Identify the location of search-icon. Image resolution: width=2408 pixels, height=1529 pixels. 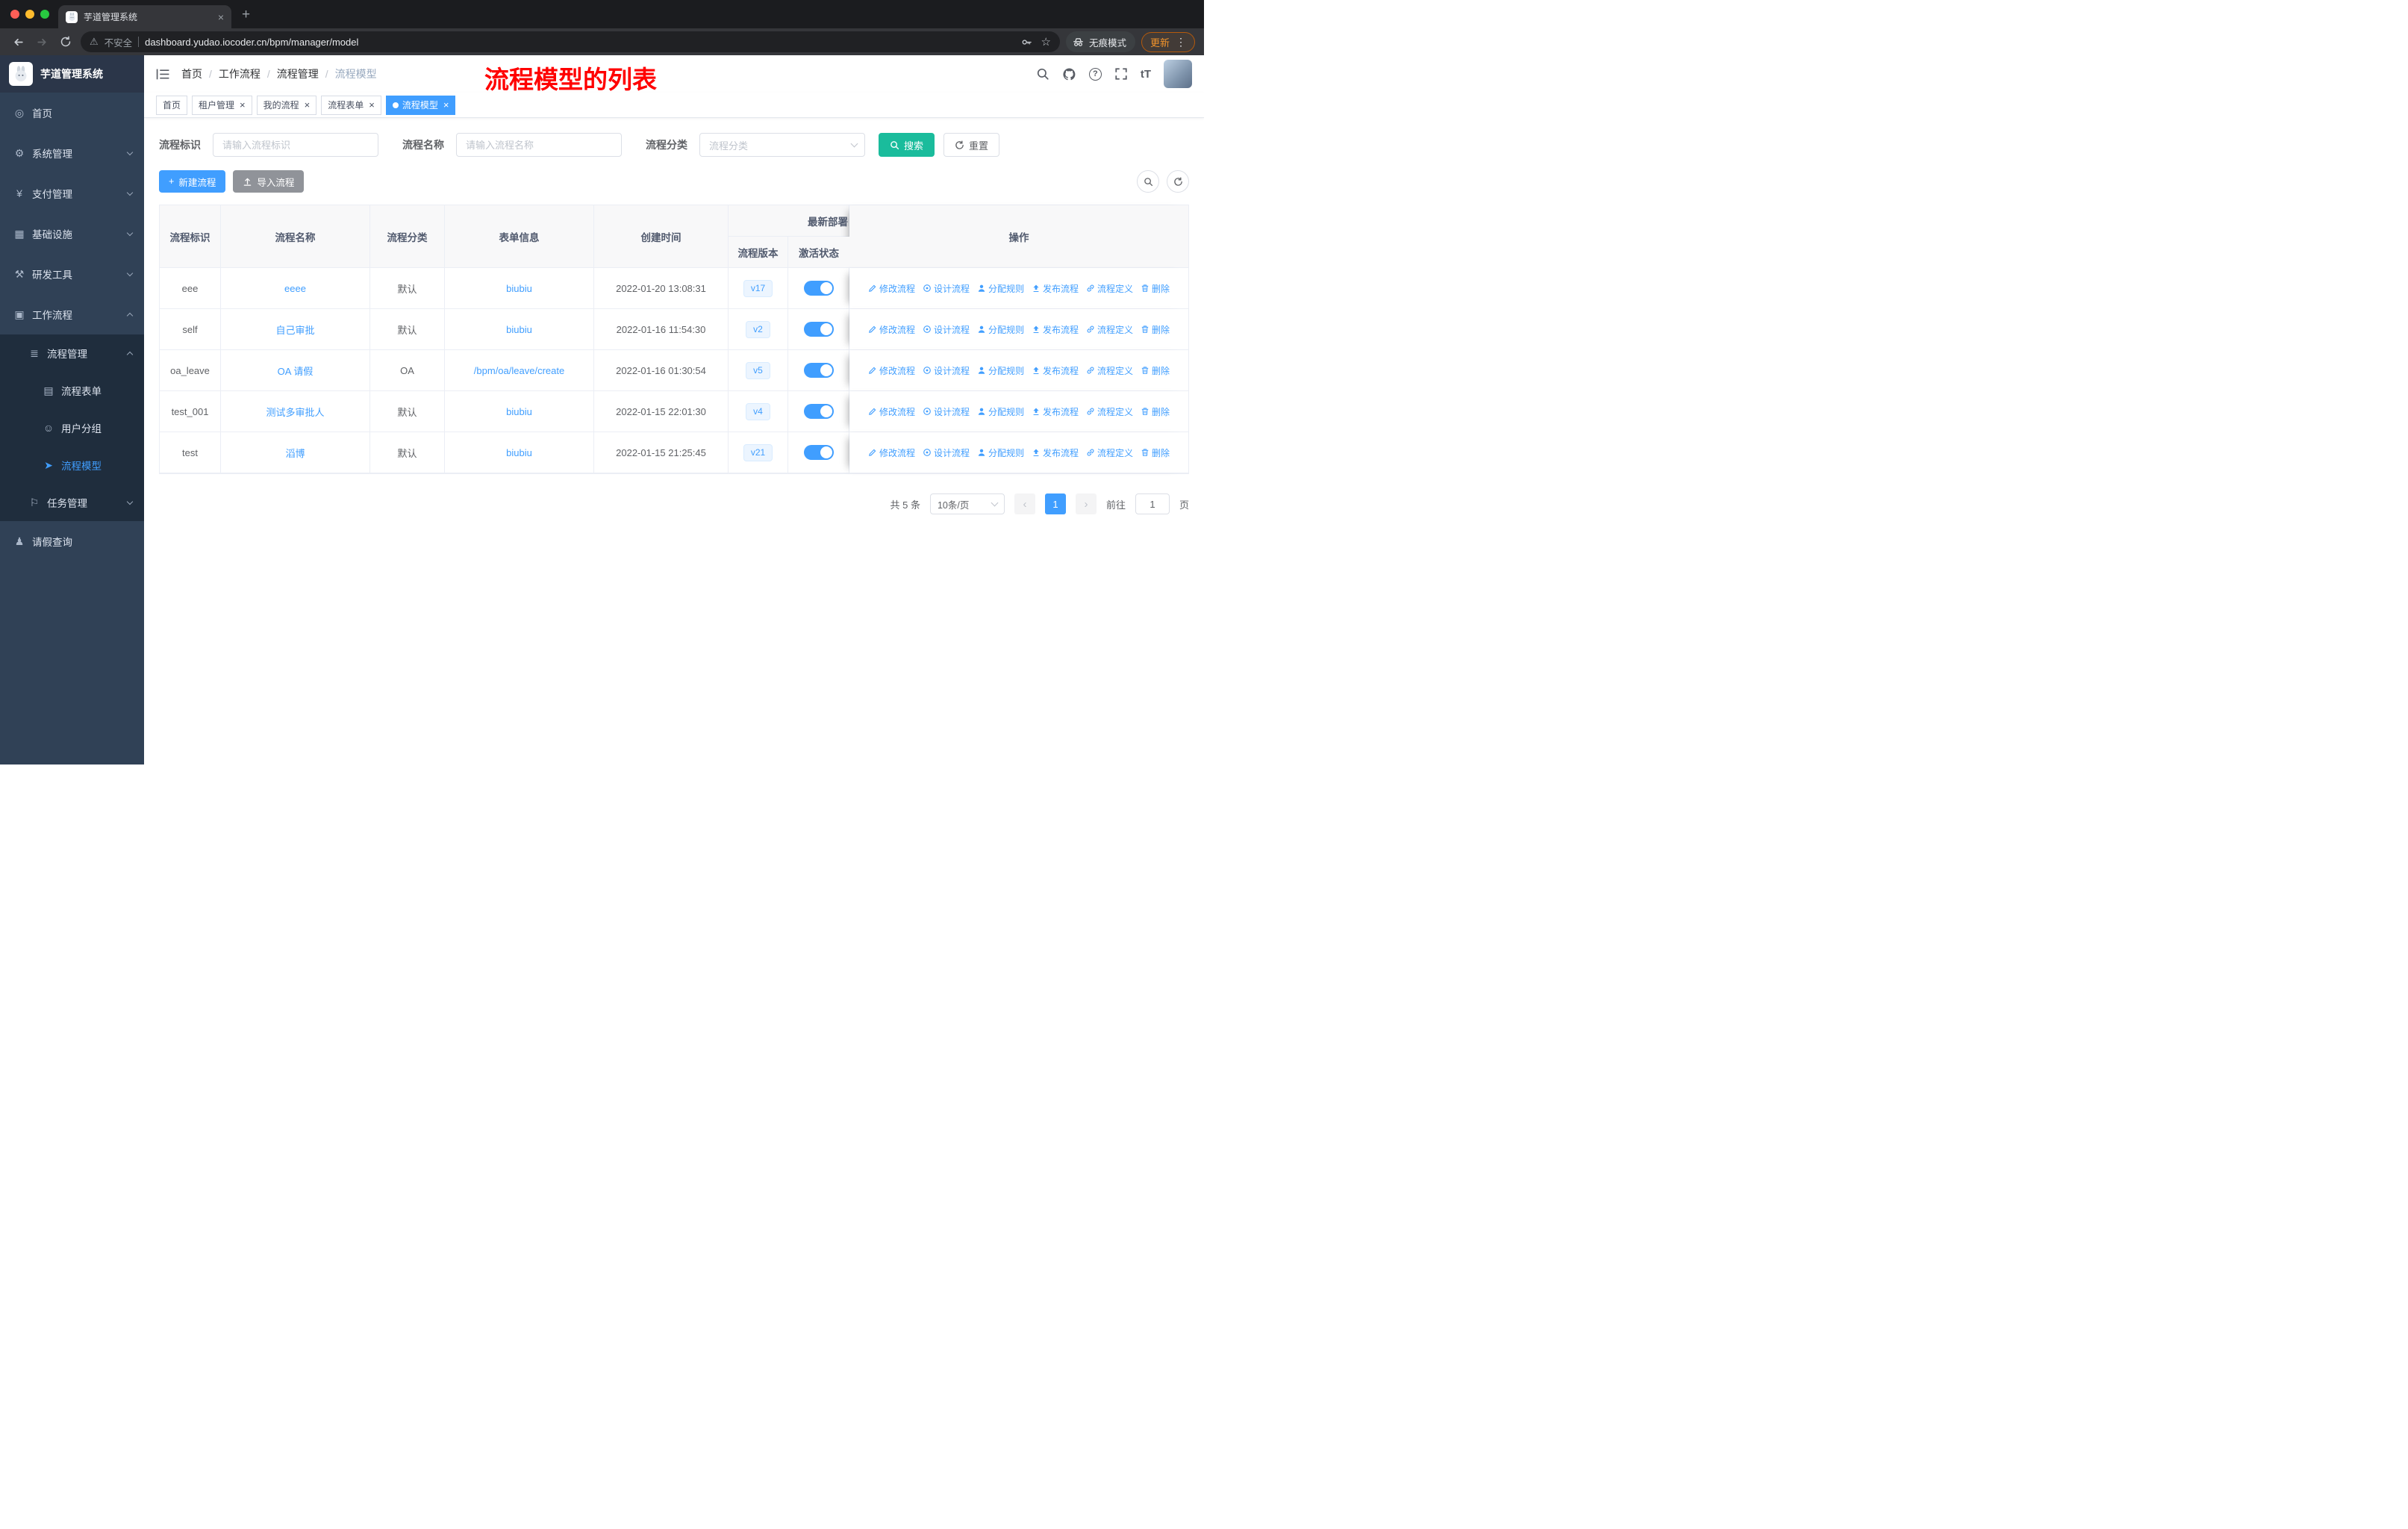
(1042, 74).